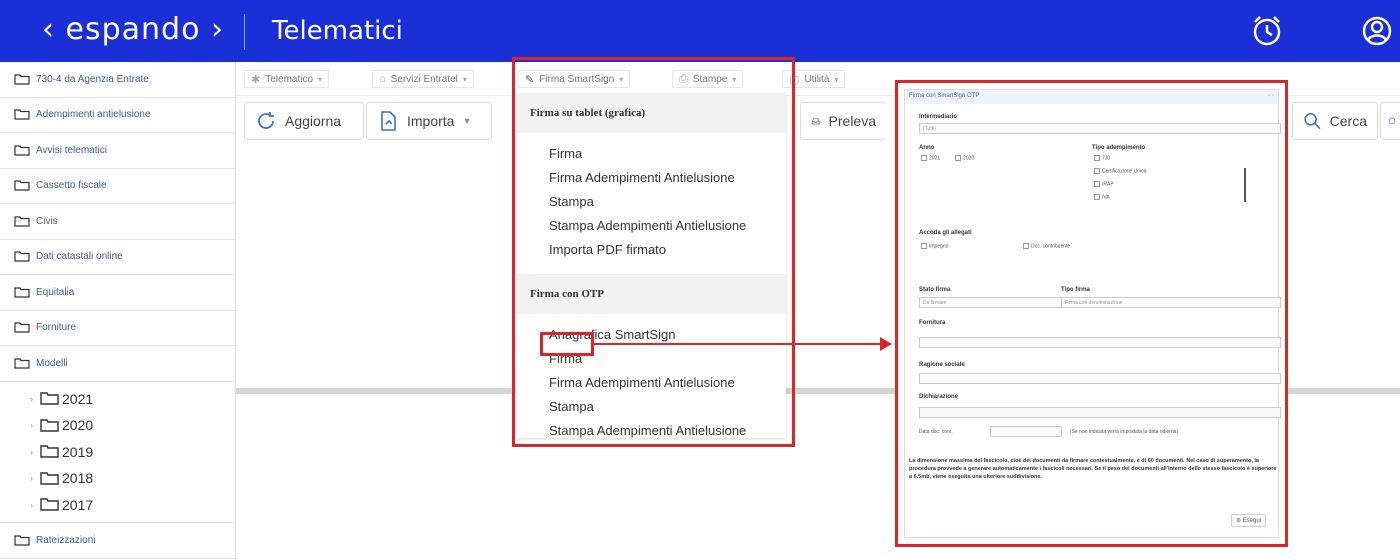 The image size is (1400, 560). I want to click on menu-label: Telematico, so click(289, 79).